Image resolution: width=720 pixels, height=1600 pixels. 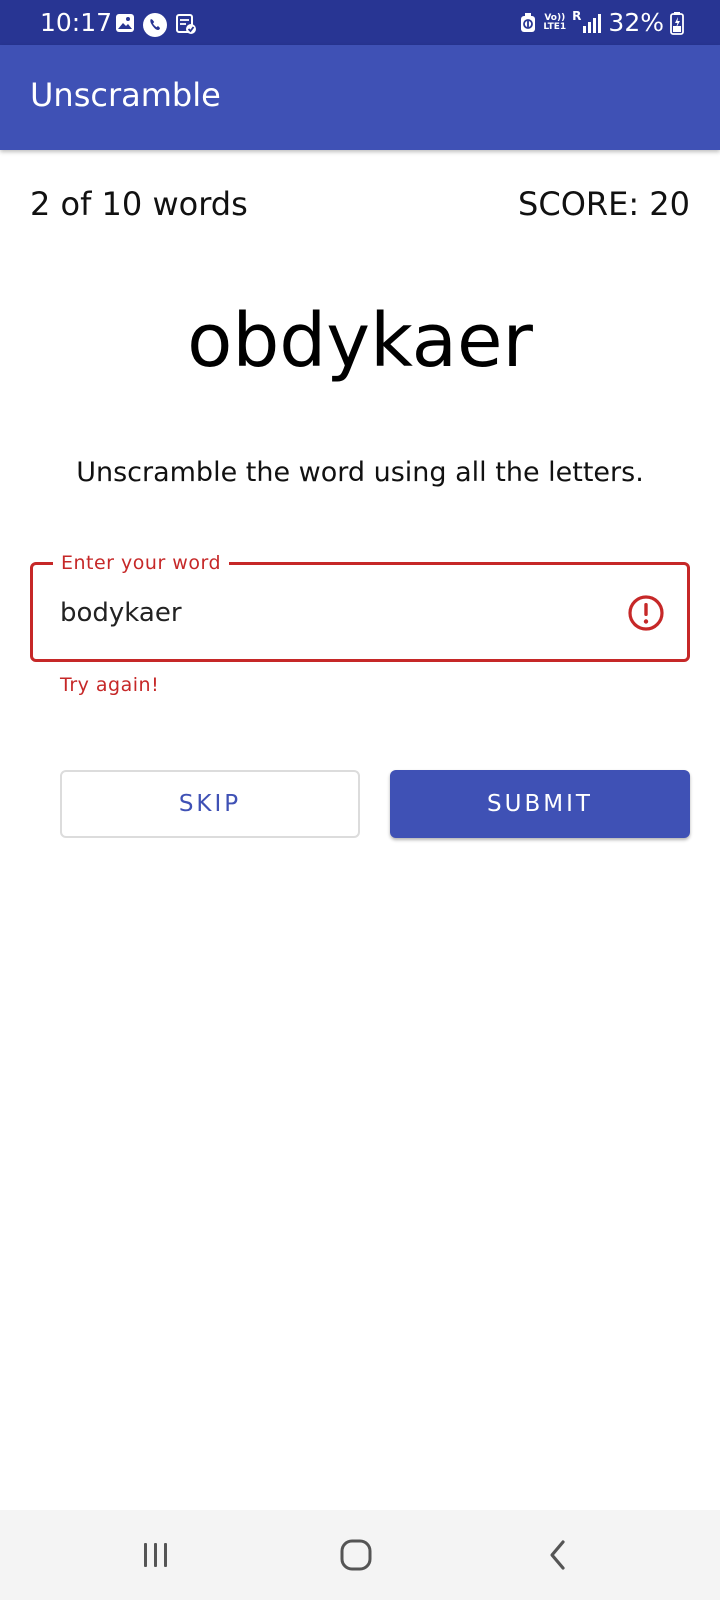 What do you see at coordinates (139, 204) in the screenshot?
I see `word-count: 2 of 10 words` at bounding box center [139, 204].